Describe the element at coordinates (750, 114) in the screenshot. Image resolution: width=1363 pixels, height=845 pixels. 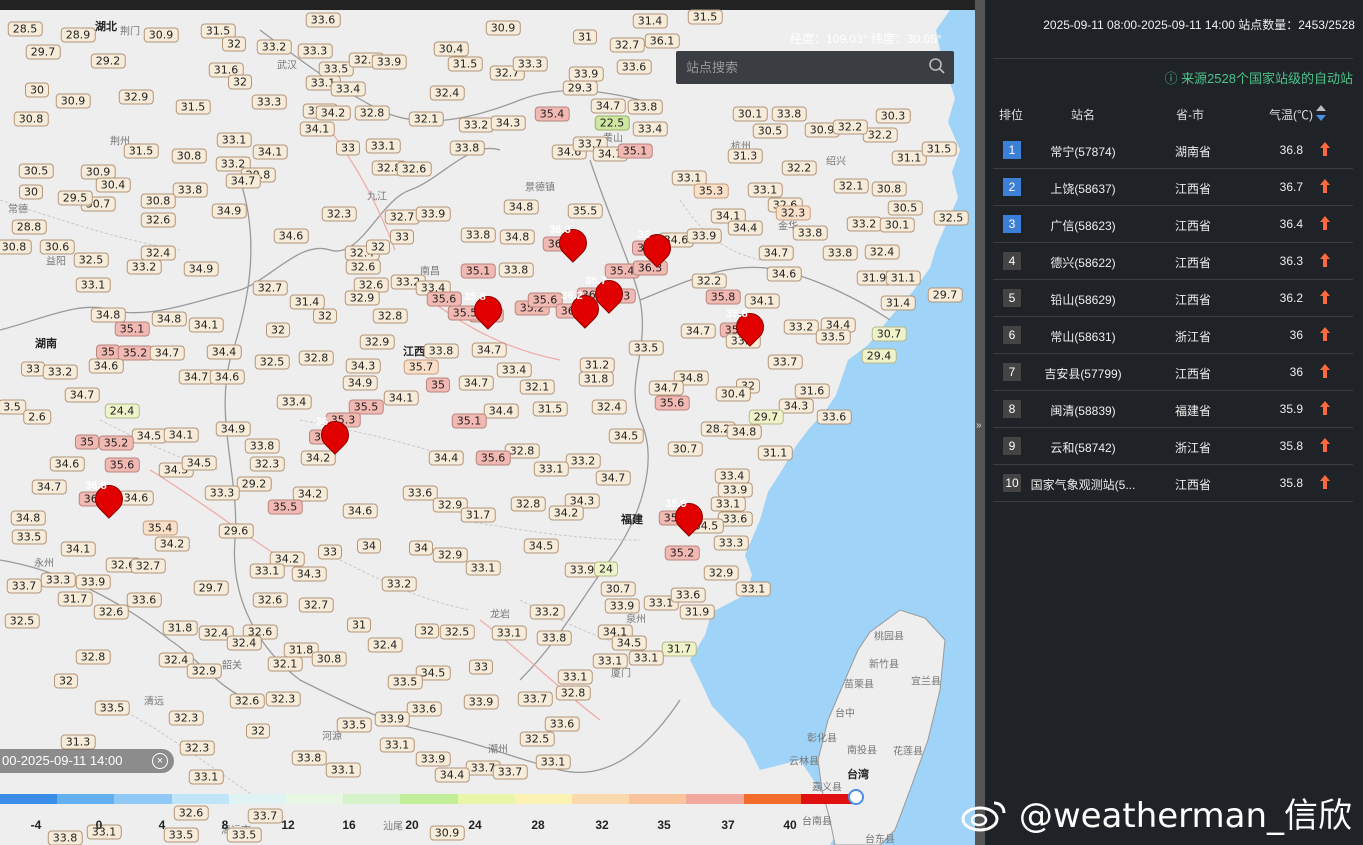
I see `station-temp-label: 30.1` at that location.